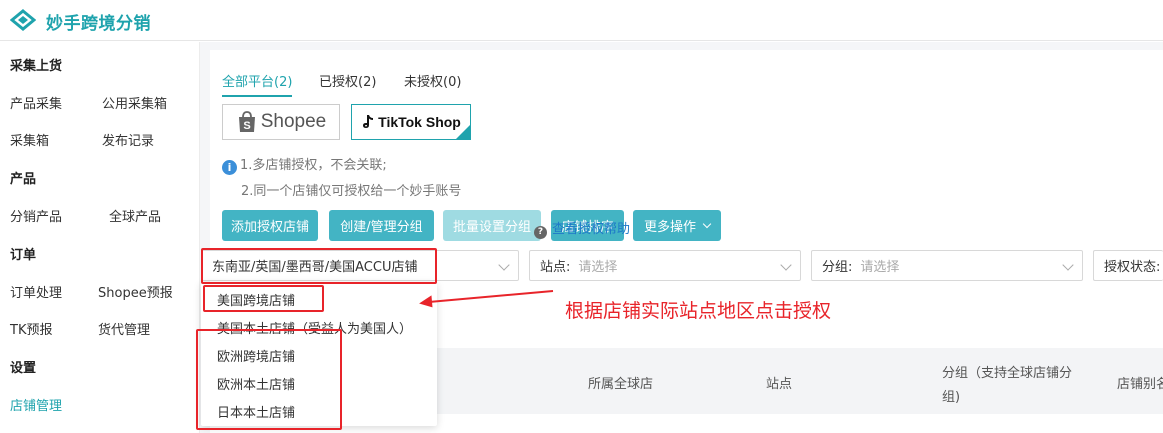  I want to click on help-link-label: 查看授权帮助, so click(591, 229).